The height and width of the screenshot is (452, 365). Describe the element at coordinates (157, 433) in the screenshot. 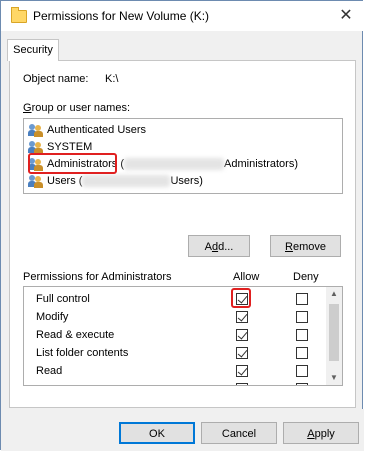

I see `ok-button: OK` at that location.